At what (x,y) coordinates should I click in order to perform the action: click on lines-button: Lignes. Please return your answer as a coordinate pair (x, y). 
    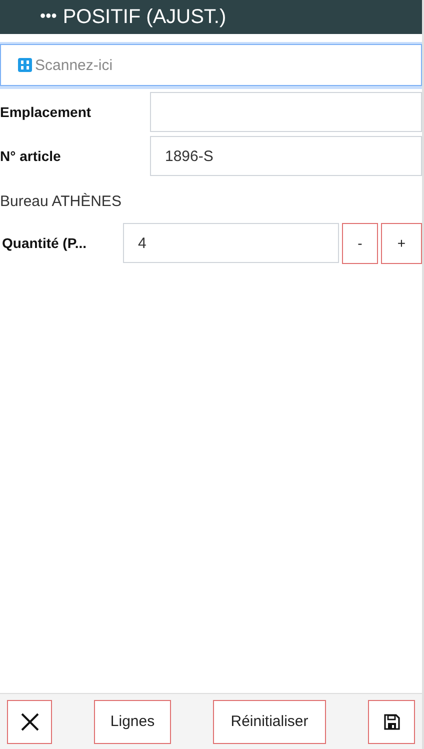
    Looking at the image, I should click on (132, 722).